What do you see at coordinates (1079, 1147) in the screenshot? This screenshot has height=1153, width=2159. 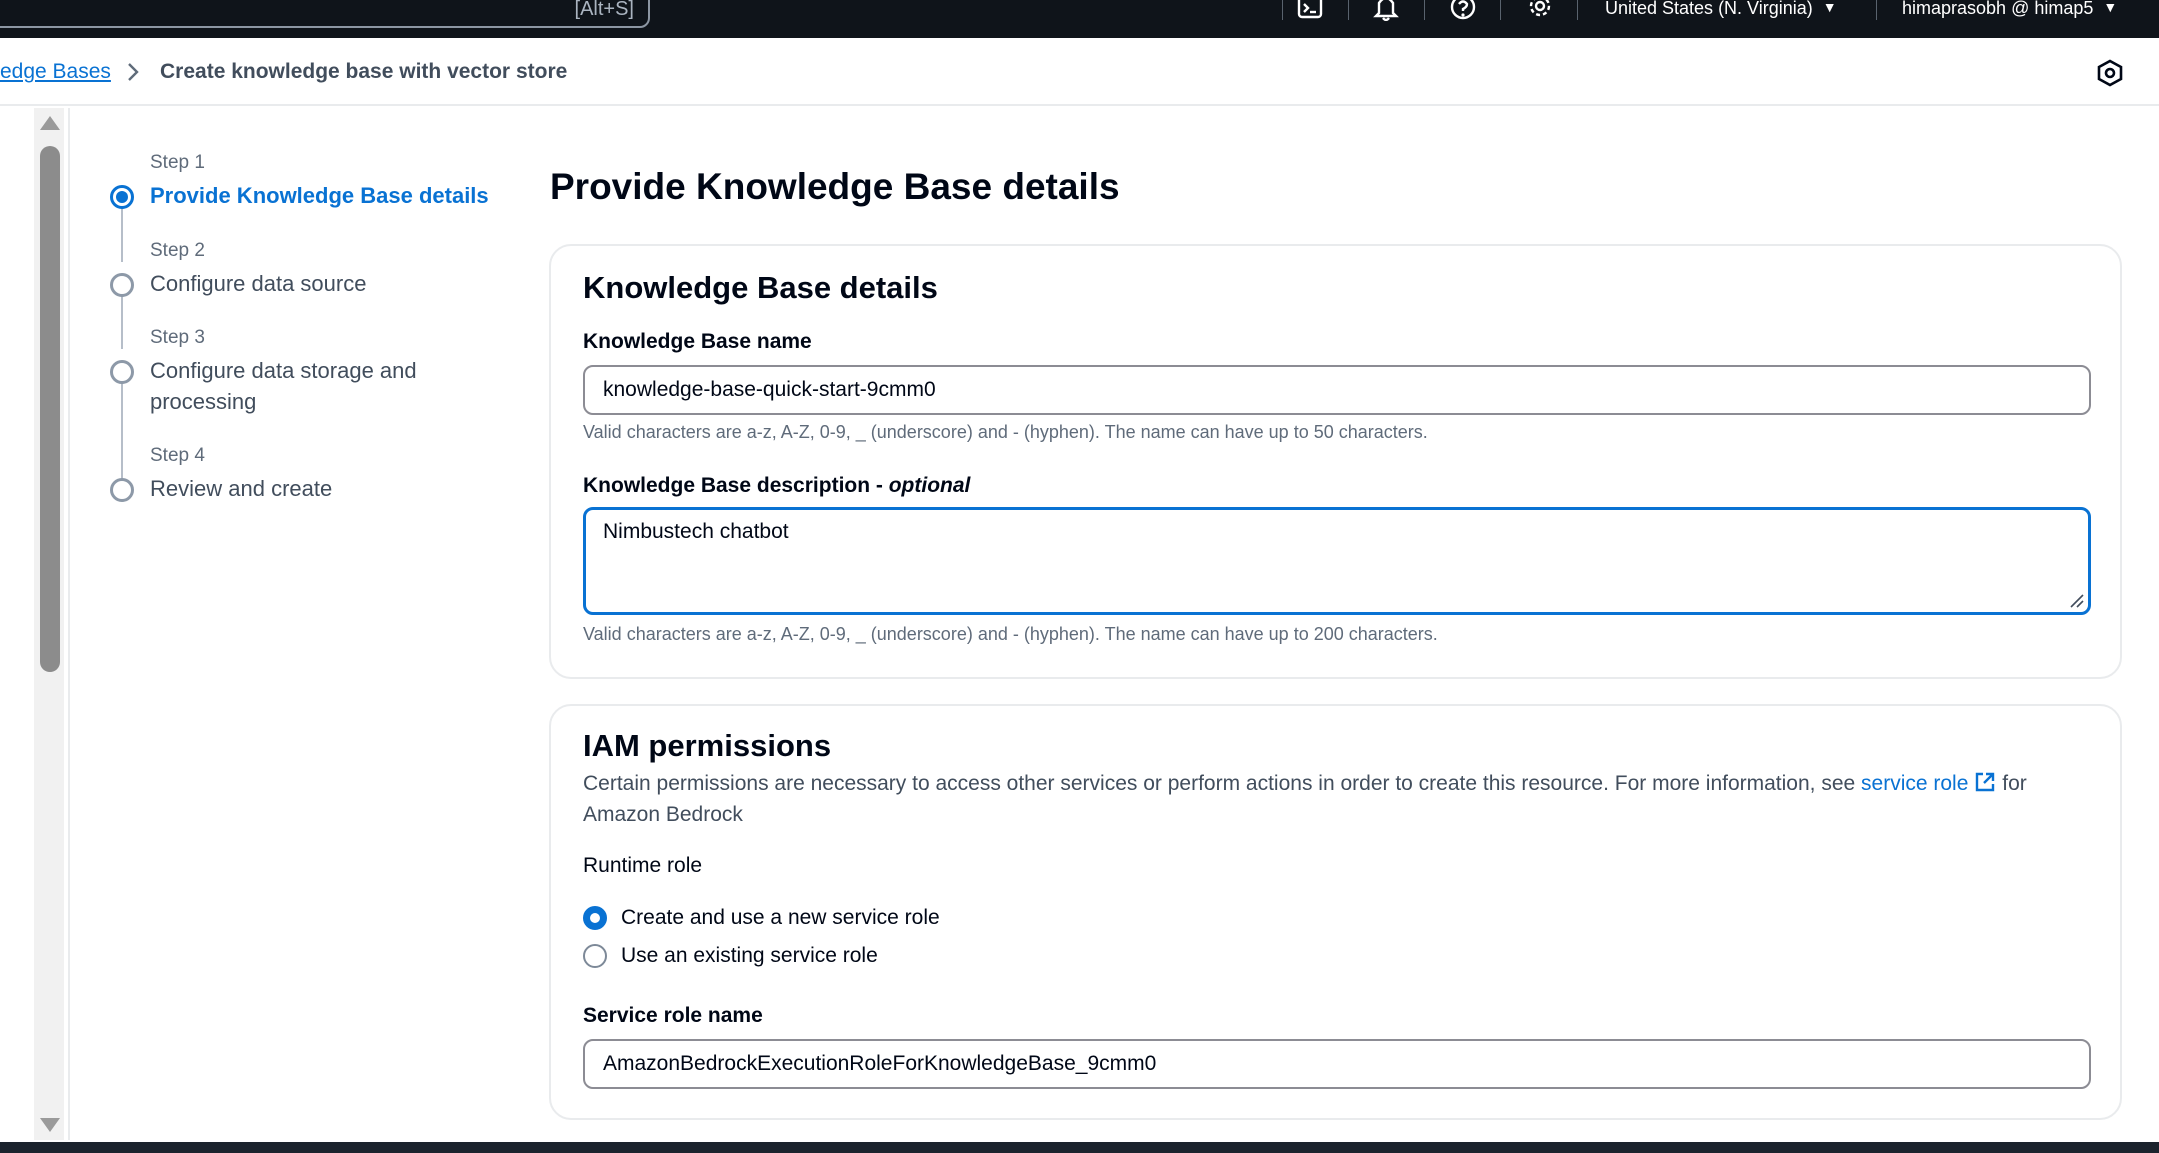 I see `bottom-bar` at bounding box center [1079, 1147].